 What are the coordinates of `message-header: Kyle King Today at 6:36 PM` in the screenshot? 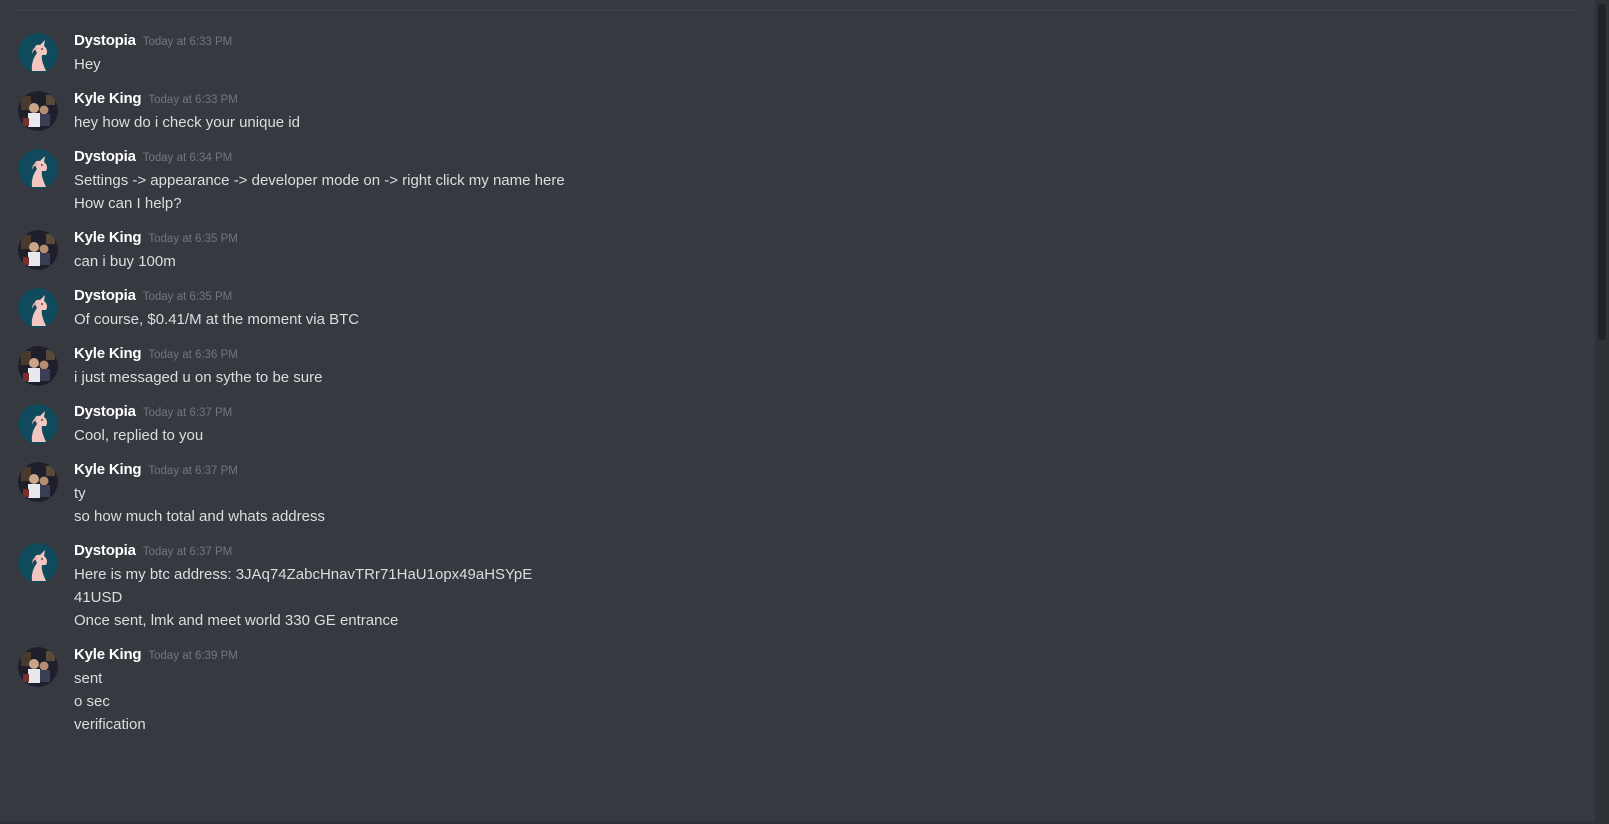 It's located at (827, 354).